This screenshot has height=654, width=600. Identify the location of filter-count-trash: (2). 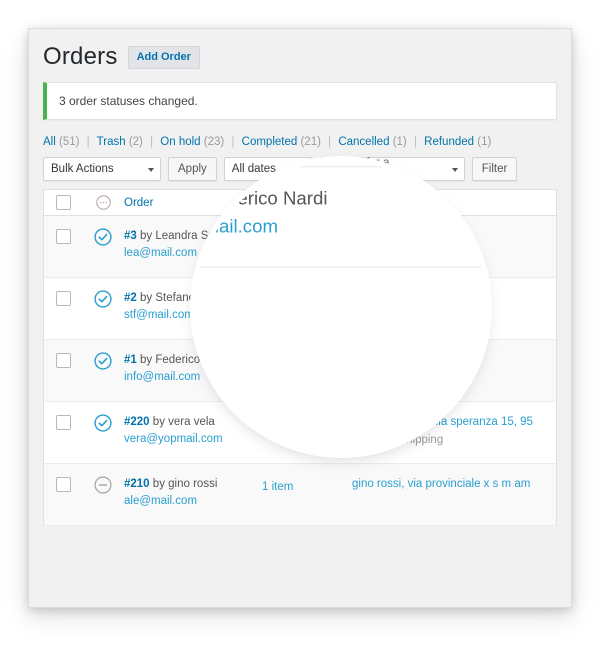
(135, 141).